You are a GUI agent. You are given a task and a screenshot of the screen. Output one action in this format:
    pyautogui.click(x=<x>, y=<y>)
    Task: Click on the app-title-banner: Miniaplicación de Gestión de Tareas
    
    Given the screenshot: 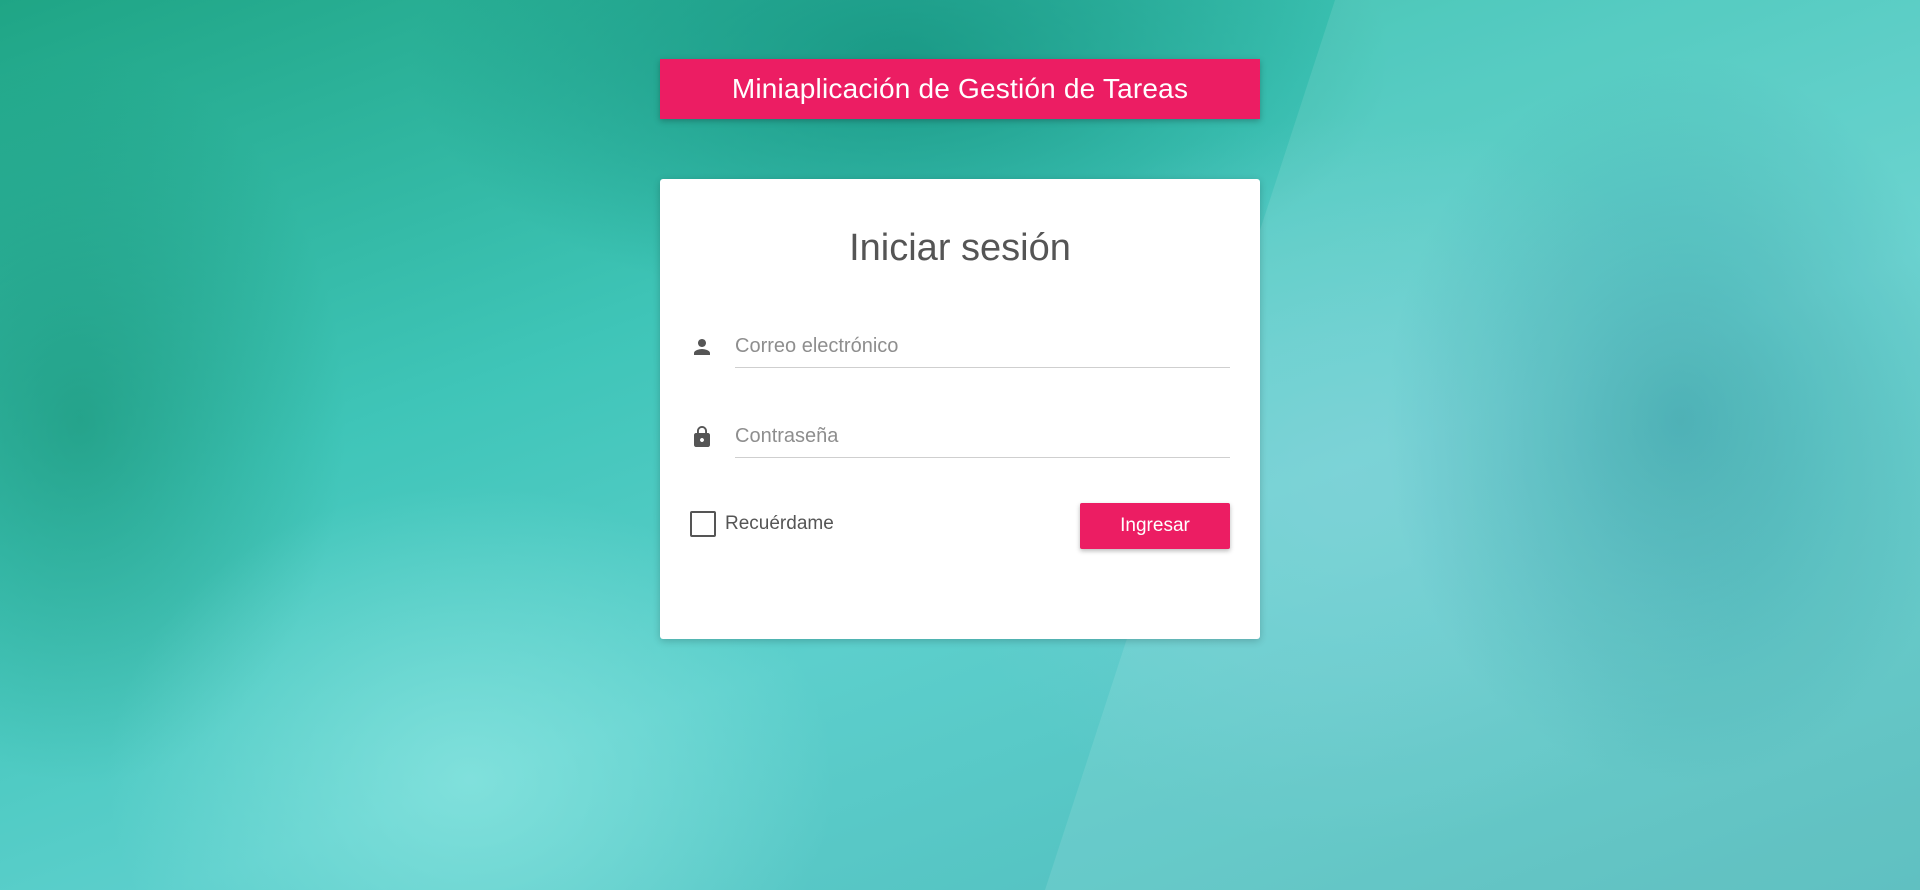 What is the action you would take?
    pyautogui.click(x=960, y=89)
    